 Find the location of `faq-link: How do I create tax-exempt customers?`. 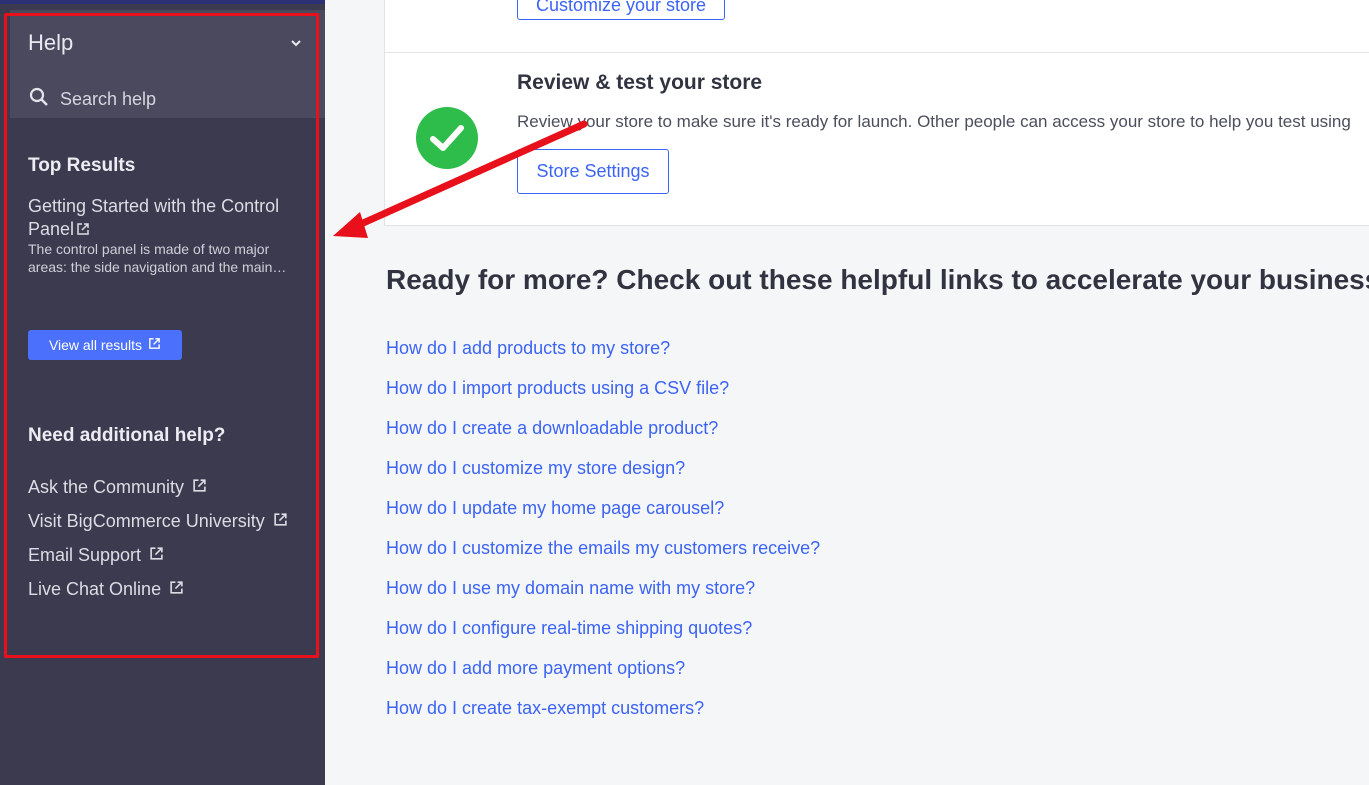

faq-link: How do I create tax-exempt customers? is located at coordinates (603, 714).